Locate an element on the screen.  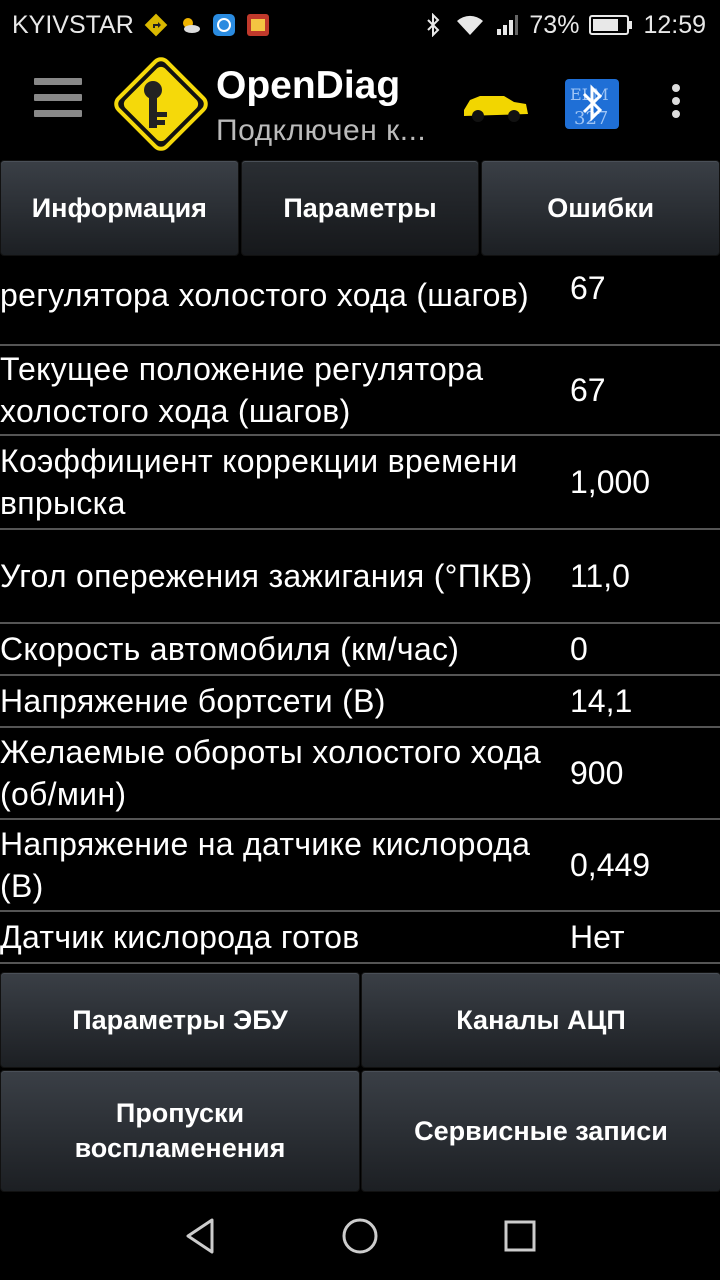
wifi-icon is located at coordinates (470, 25).